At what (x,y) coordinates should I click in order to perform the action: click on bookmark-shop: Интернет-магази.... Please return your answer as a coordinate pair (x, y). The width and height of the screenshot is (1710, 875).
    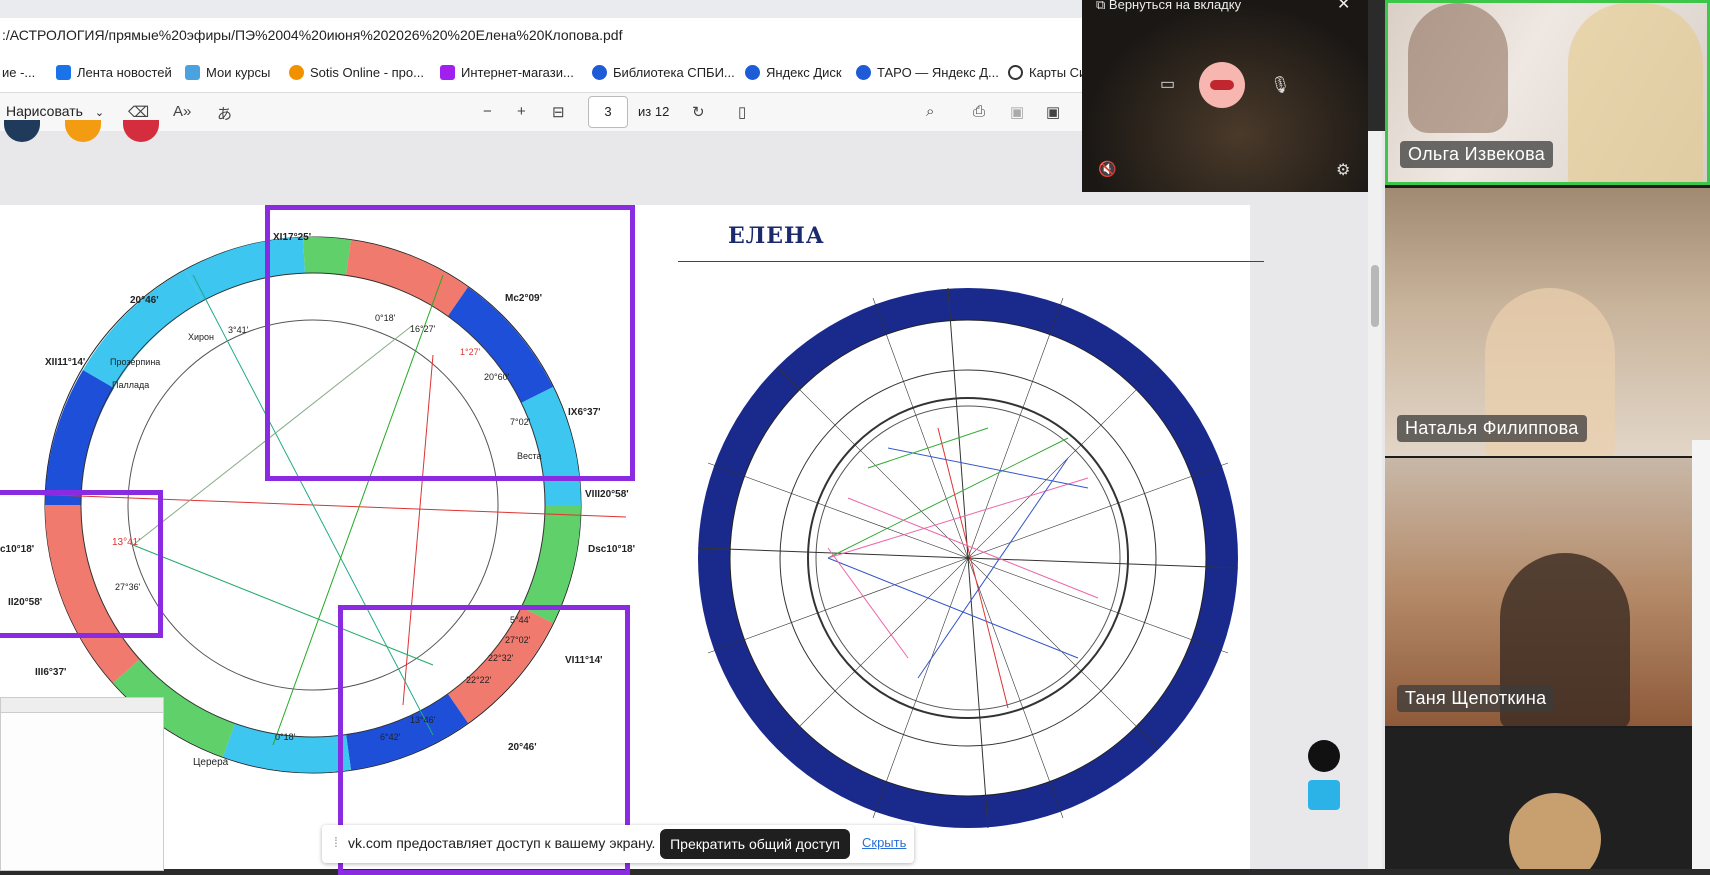
    Looking at the image, I should click on (507, 72).